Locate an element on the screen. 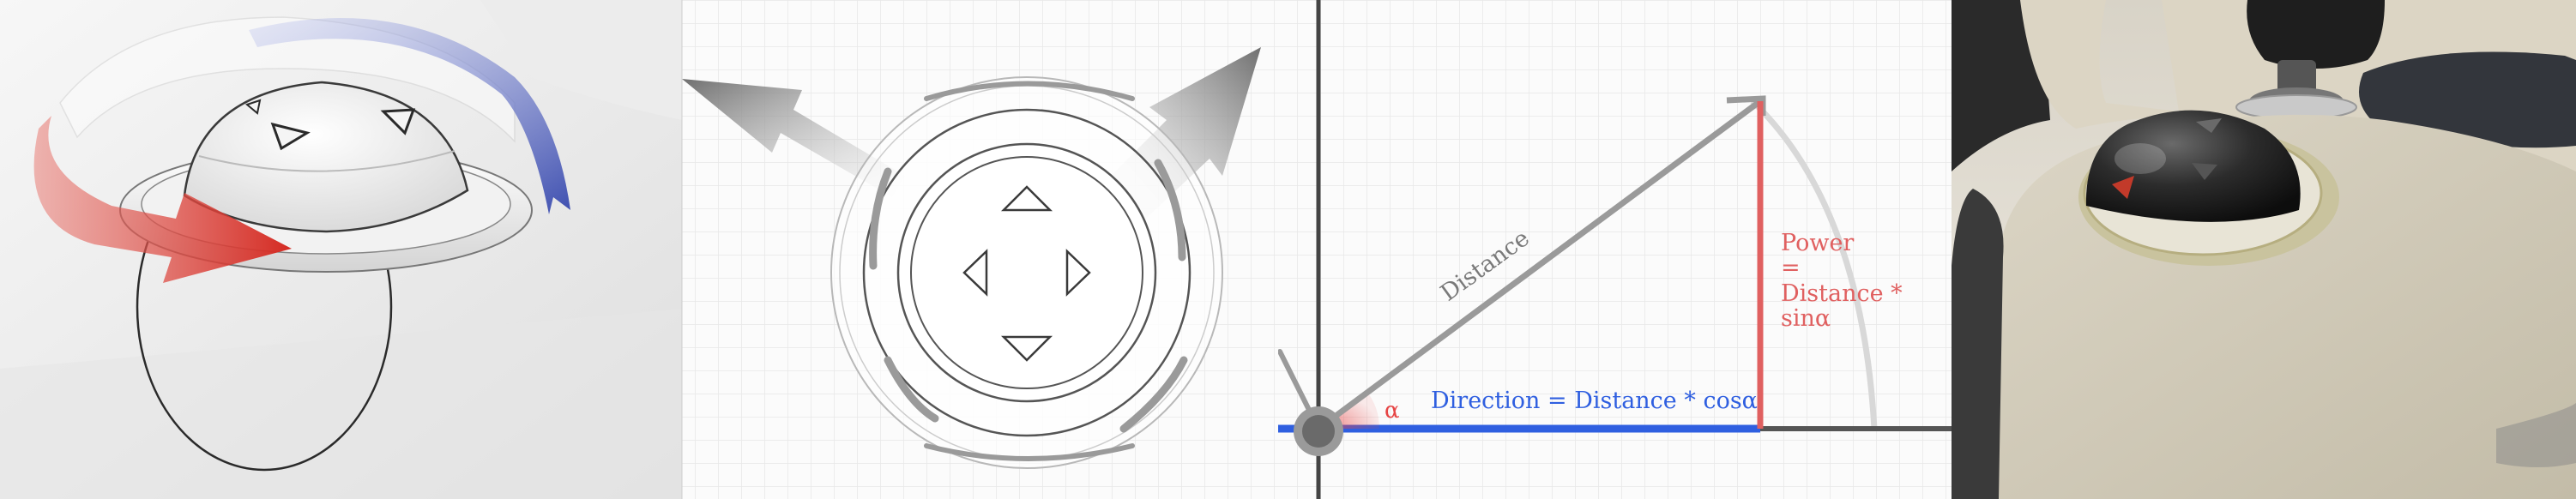 Image resolution: width=2576 pixels, height=499 pixels. inner-dome is located at coordinates (1026, 272).